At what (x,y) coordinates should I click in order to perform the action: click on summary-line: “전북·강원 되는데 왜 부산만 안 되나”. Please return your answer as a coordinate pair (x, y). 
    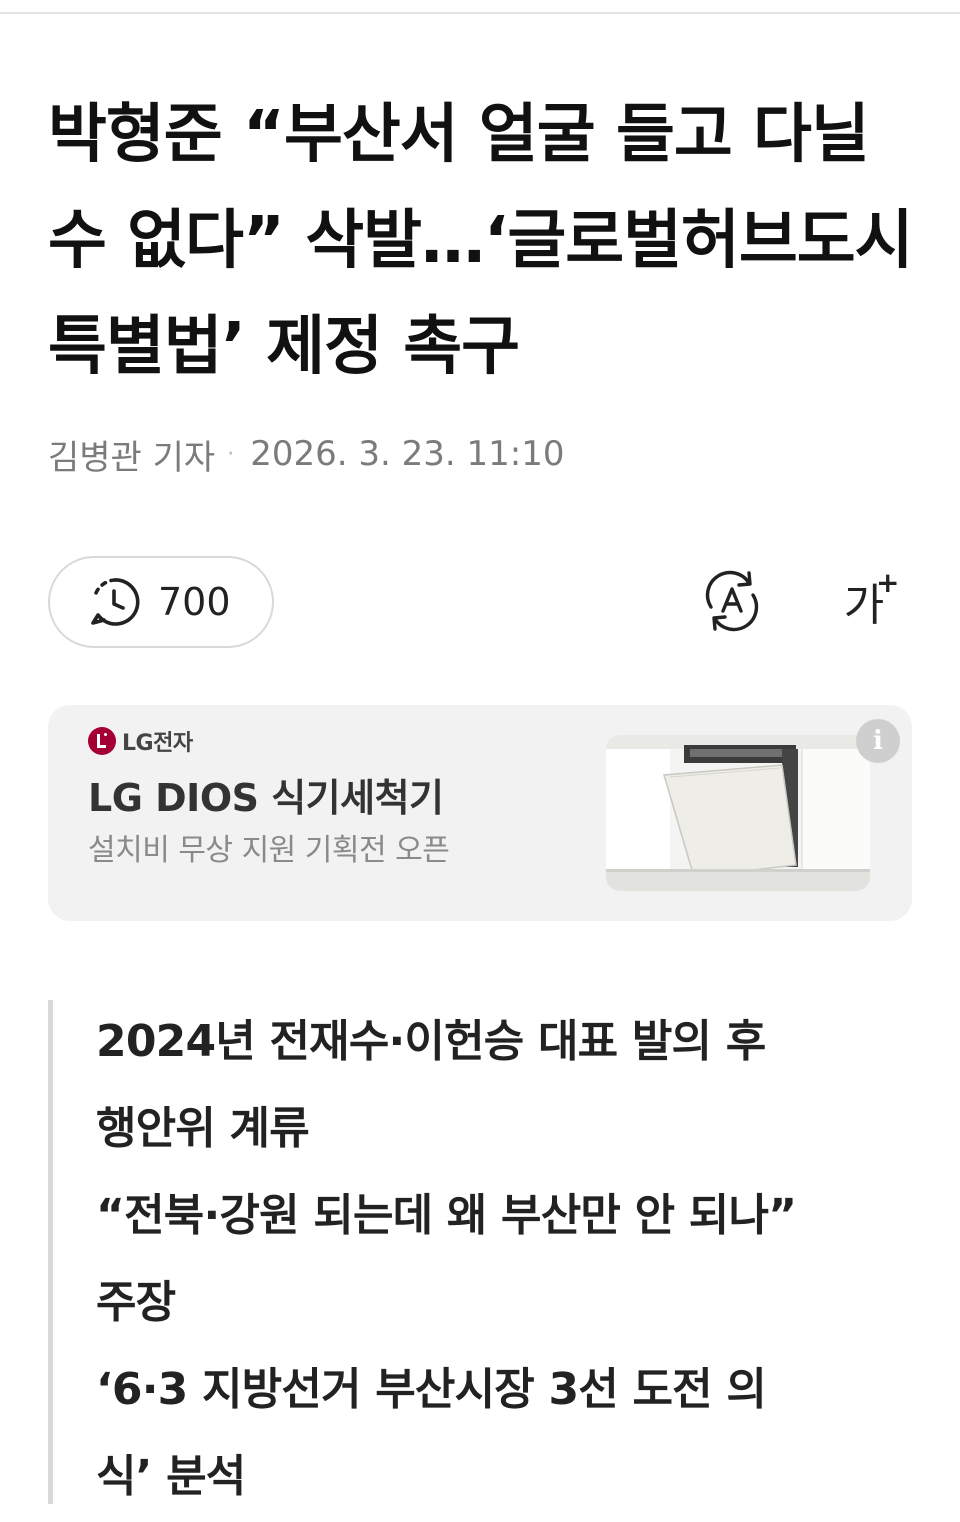
    Looking at the image, I should click on (446, 1215).